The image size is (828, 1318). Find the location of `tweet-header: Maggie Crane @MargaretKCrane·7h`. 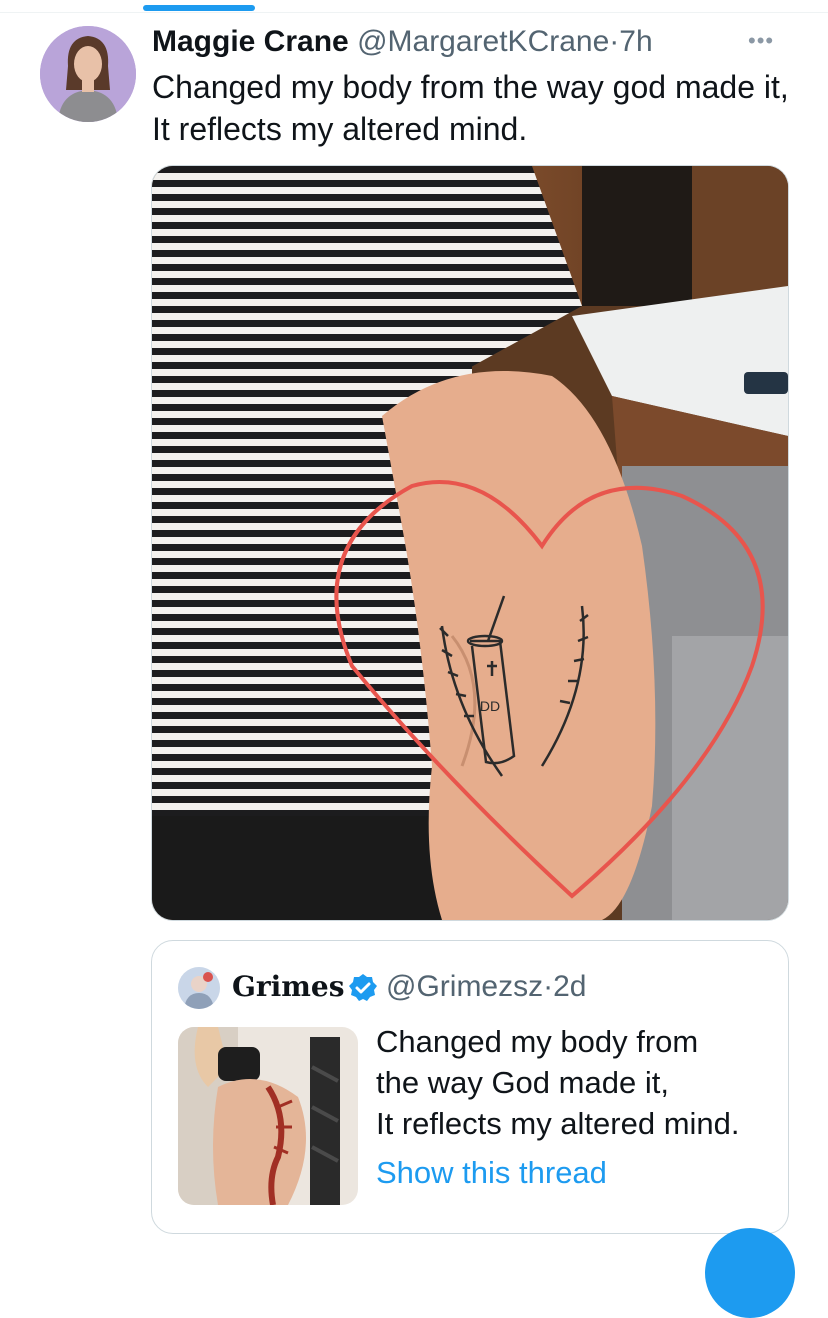

tweet-header: Maggie Crane @MargaretKCrane·7h is located at coordinates (402, 42).